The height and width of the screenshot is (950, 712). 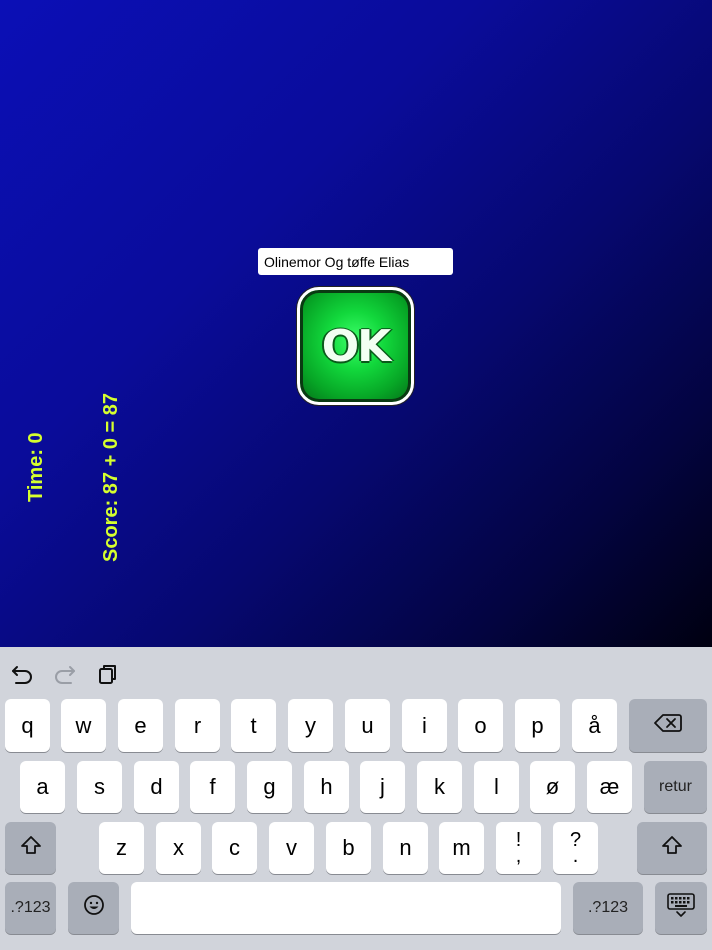 I want to click on ok-button-label: OK, so click(x=356, y=346).